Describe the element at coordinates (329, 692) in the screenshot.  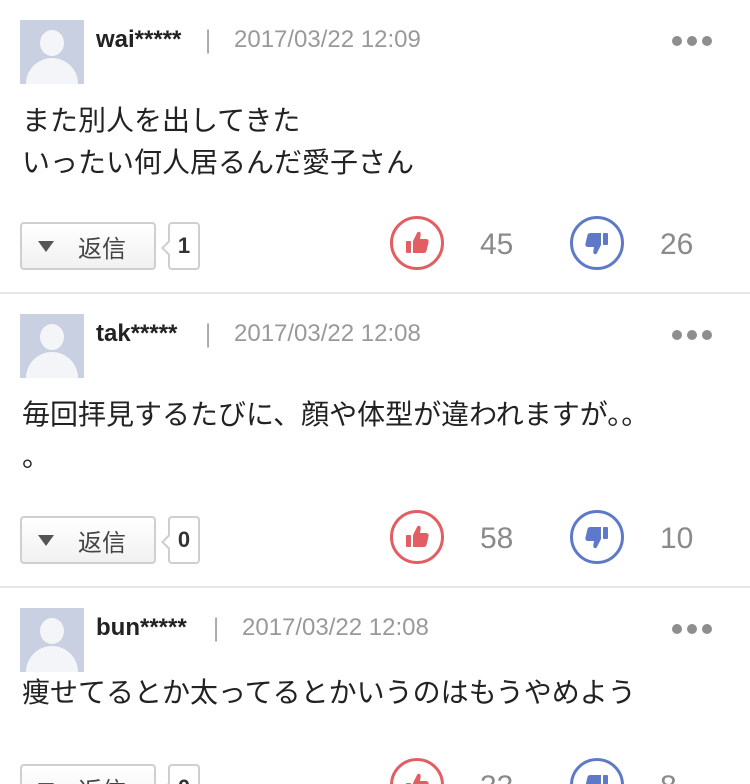
I see `comment-text: 痩せてるとか太ってるとかいうのはもうやめよう` at that location.